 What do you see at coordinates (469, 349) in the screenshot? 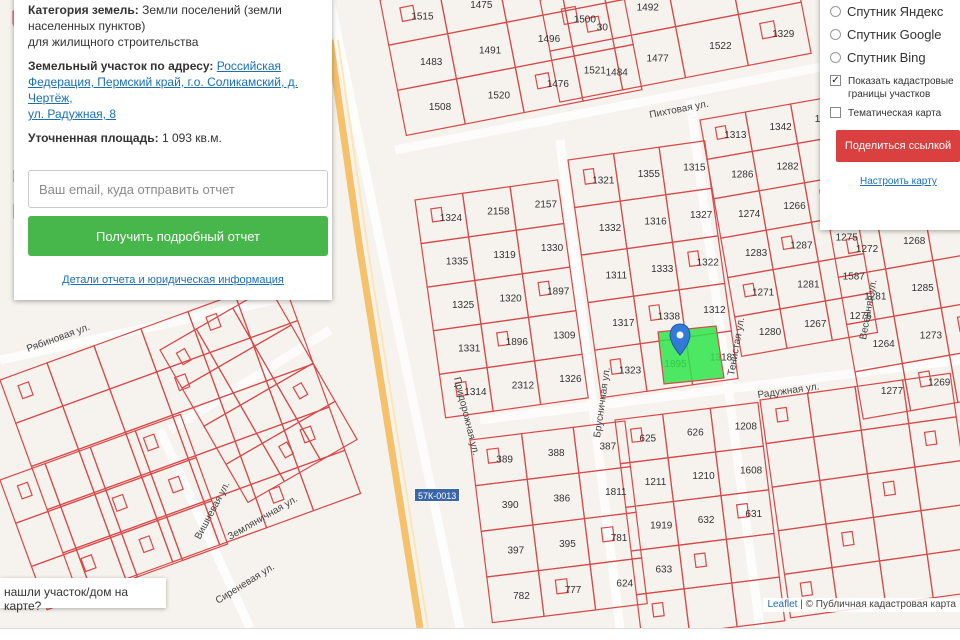
I see `parcel-number-label: 1331` at bounding box center [469, 349].